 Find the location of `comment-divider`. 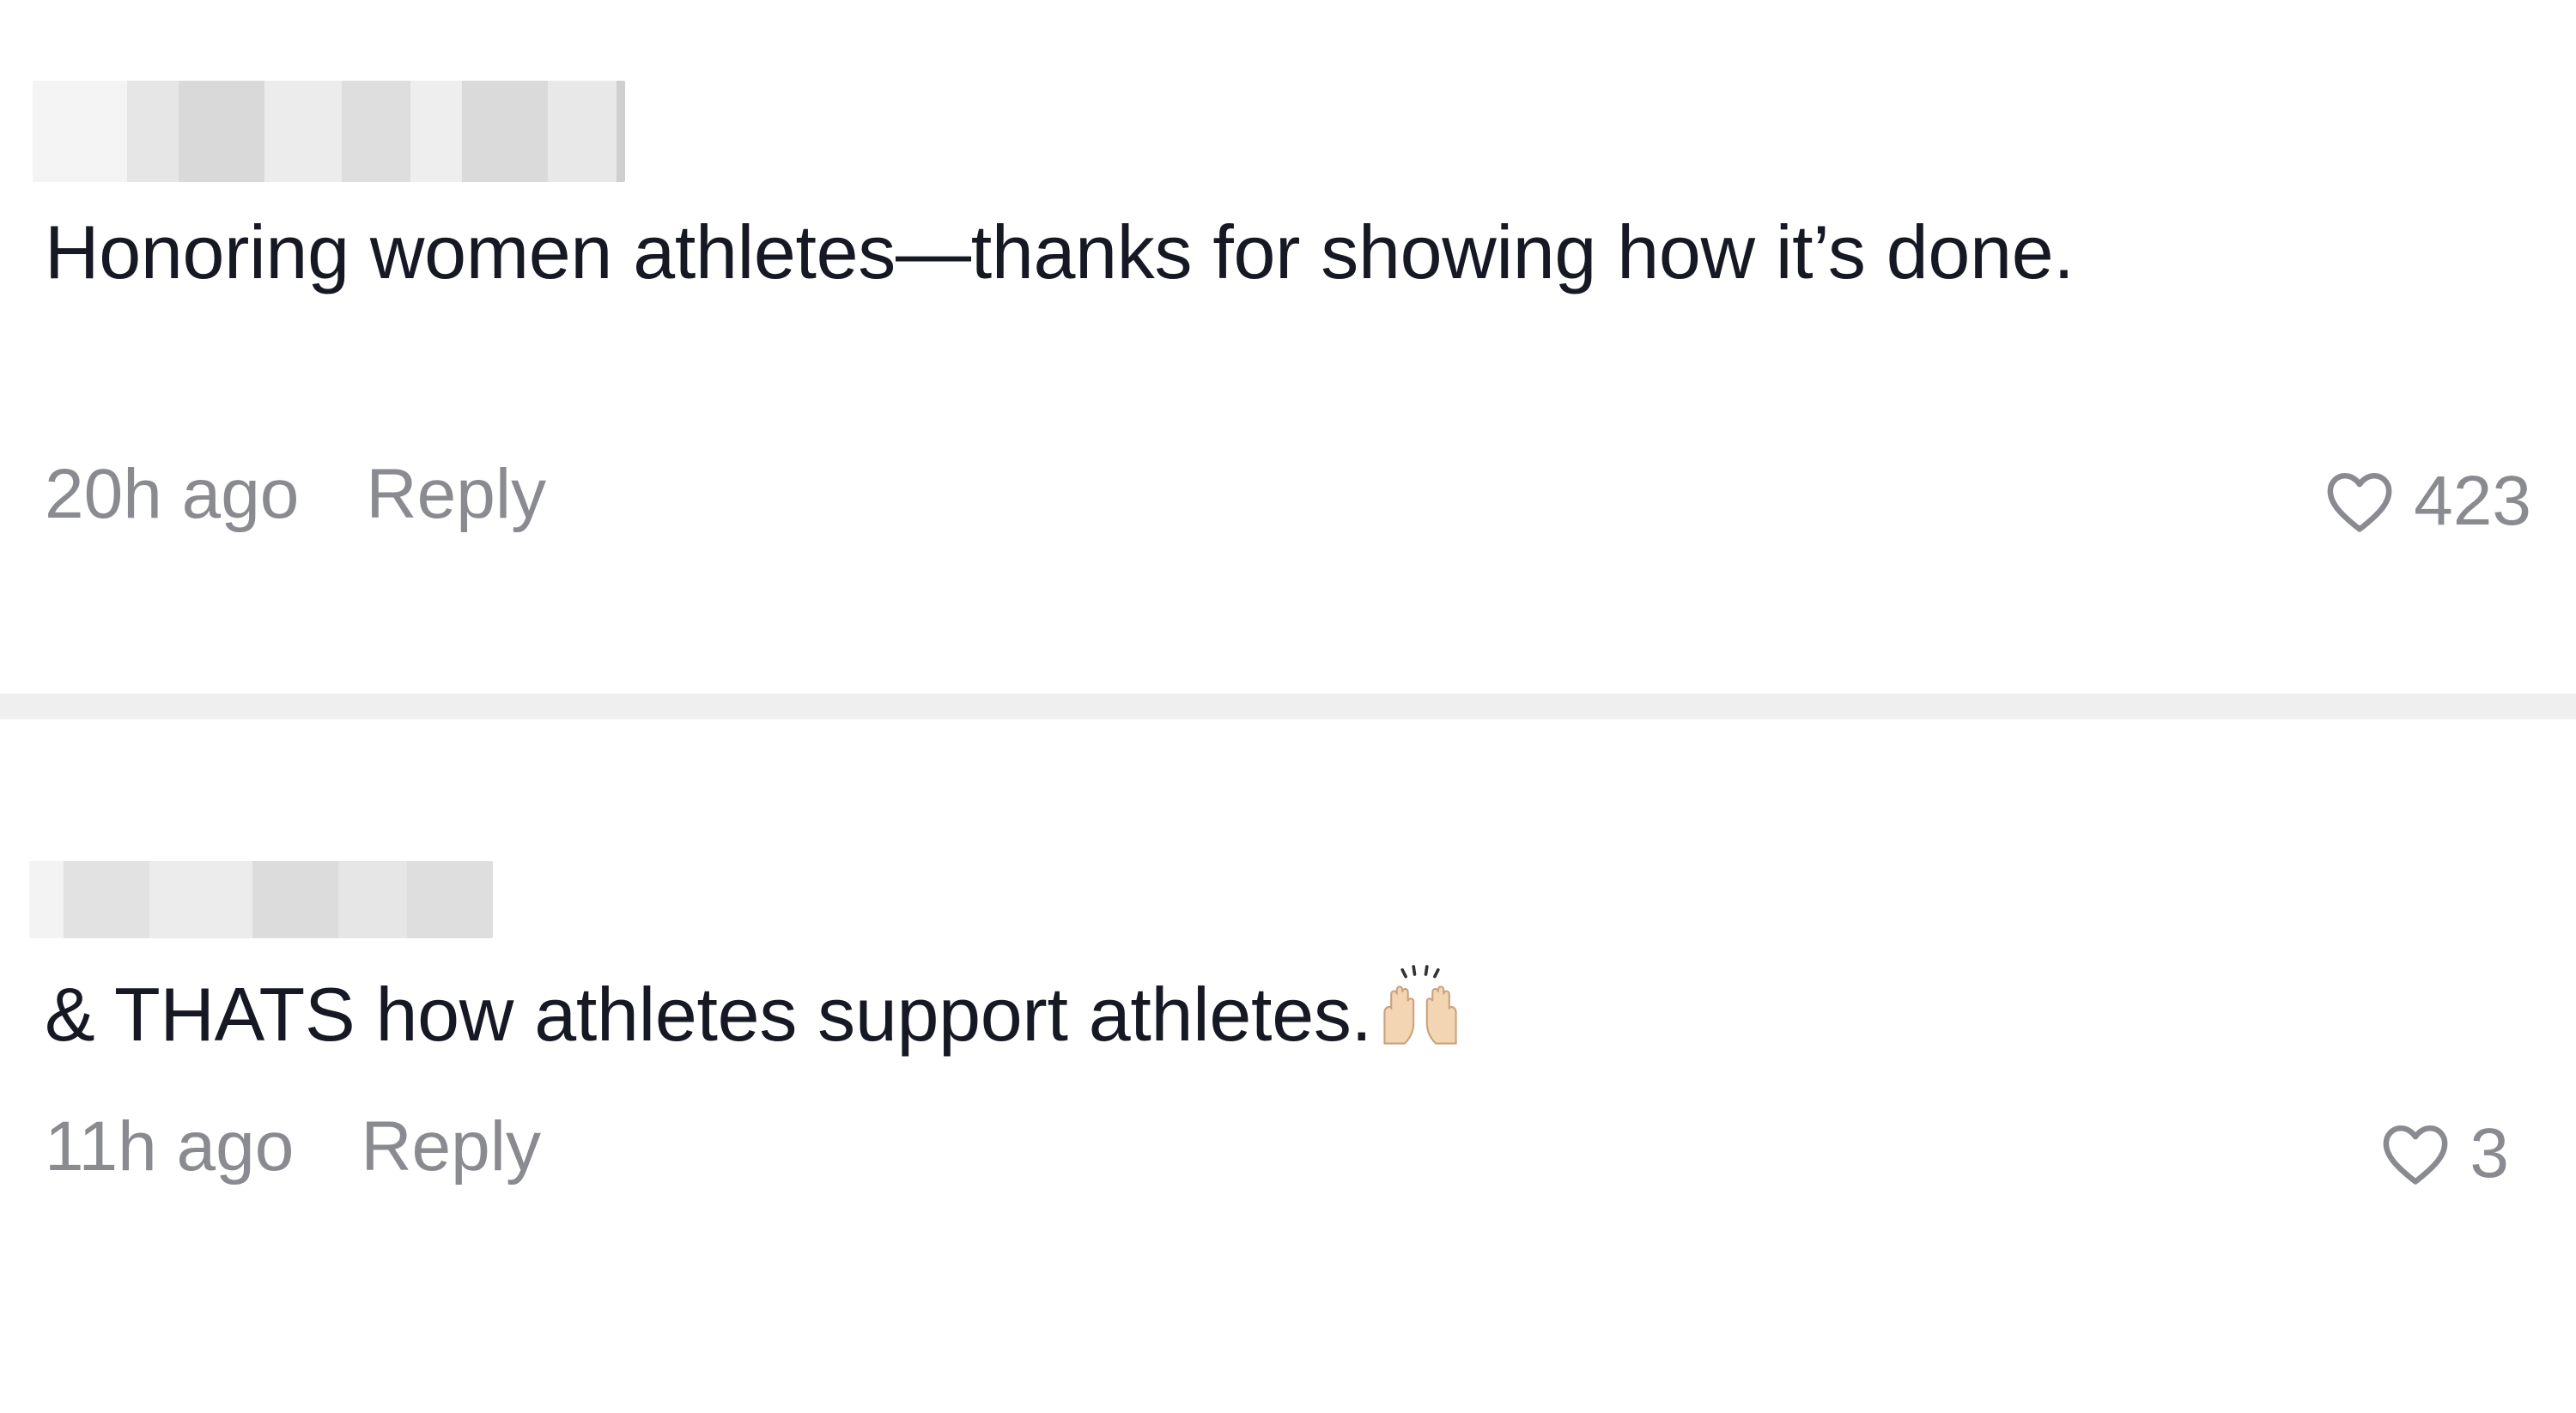

comment-divider is located at coordinates (1288, 706).